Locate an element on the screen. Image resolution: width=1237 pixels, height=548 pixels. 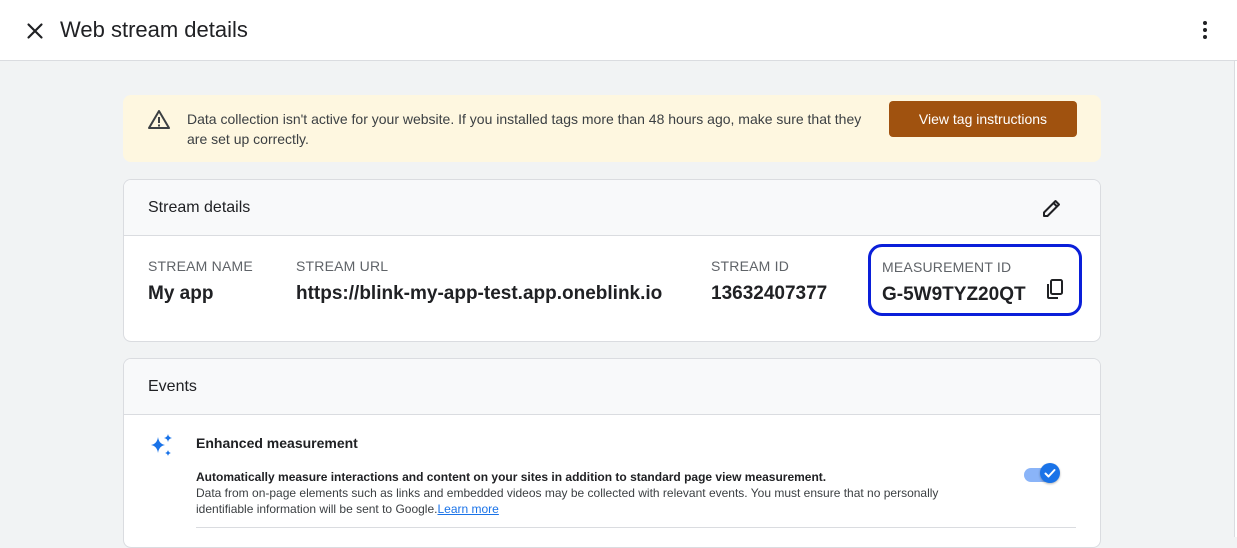
edit-icon is located at coordinates (1052, 208).